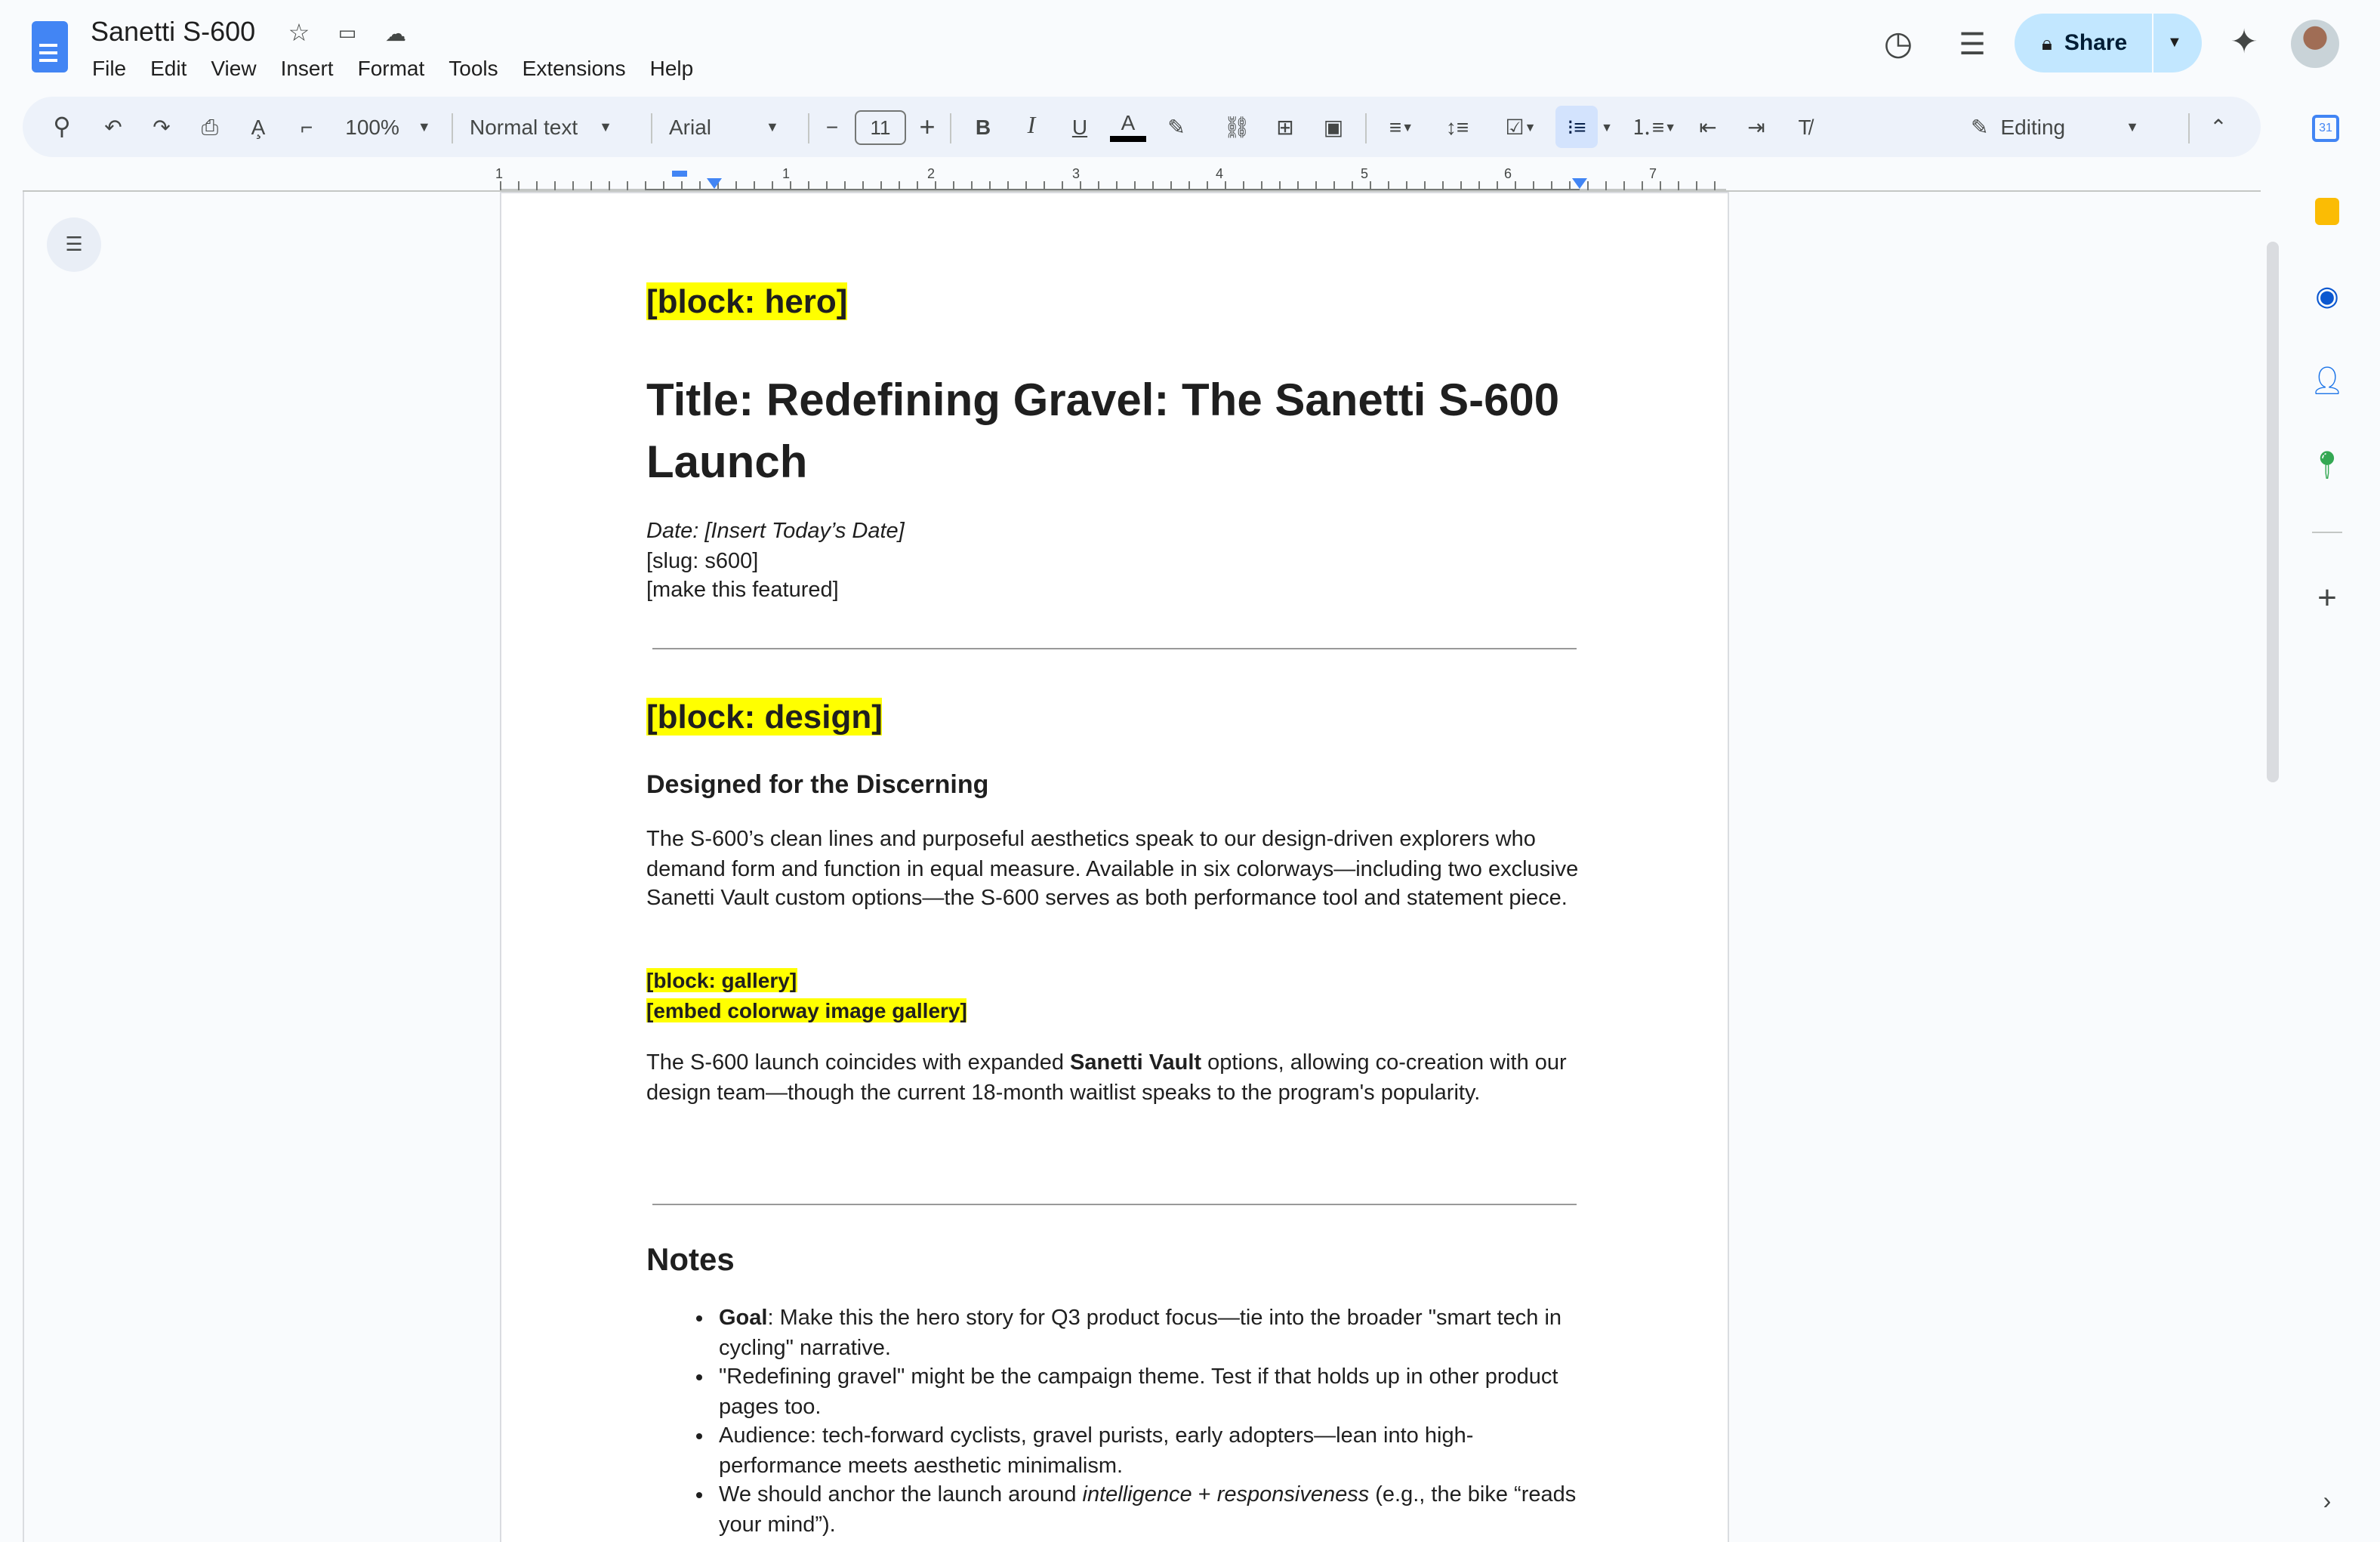 Image resolution: width=2380 pixels, height=1542 pixels. Describe the element at coordinates (2327, 464) in the screenshot. I see `maps-icon: 📍︎` at that location.